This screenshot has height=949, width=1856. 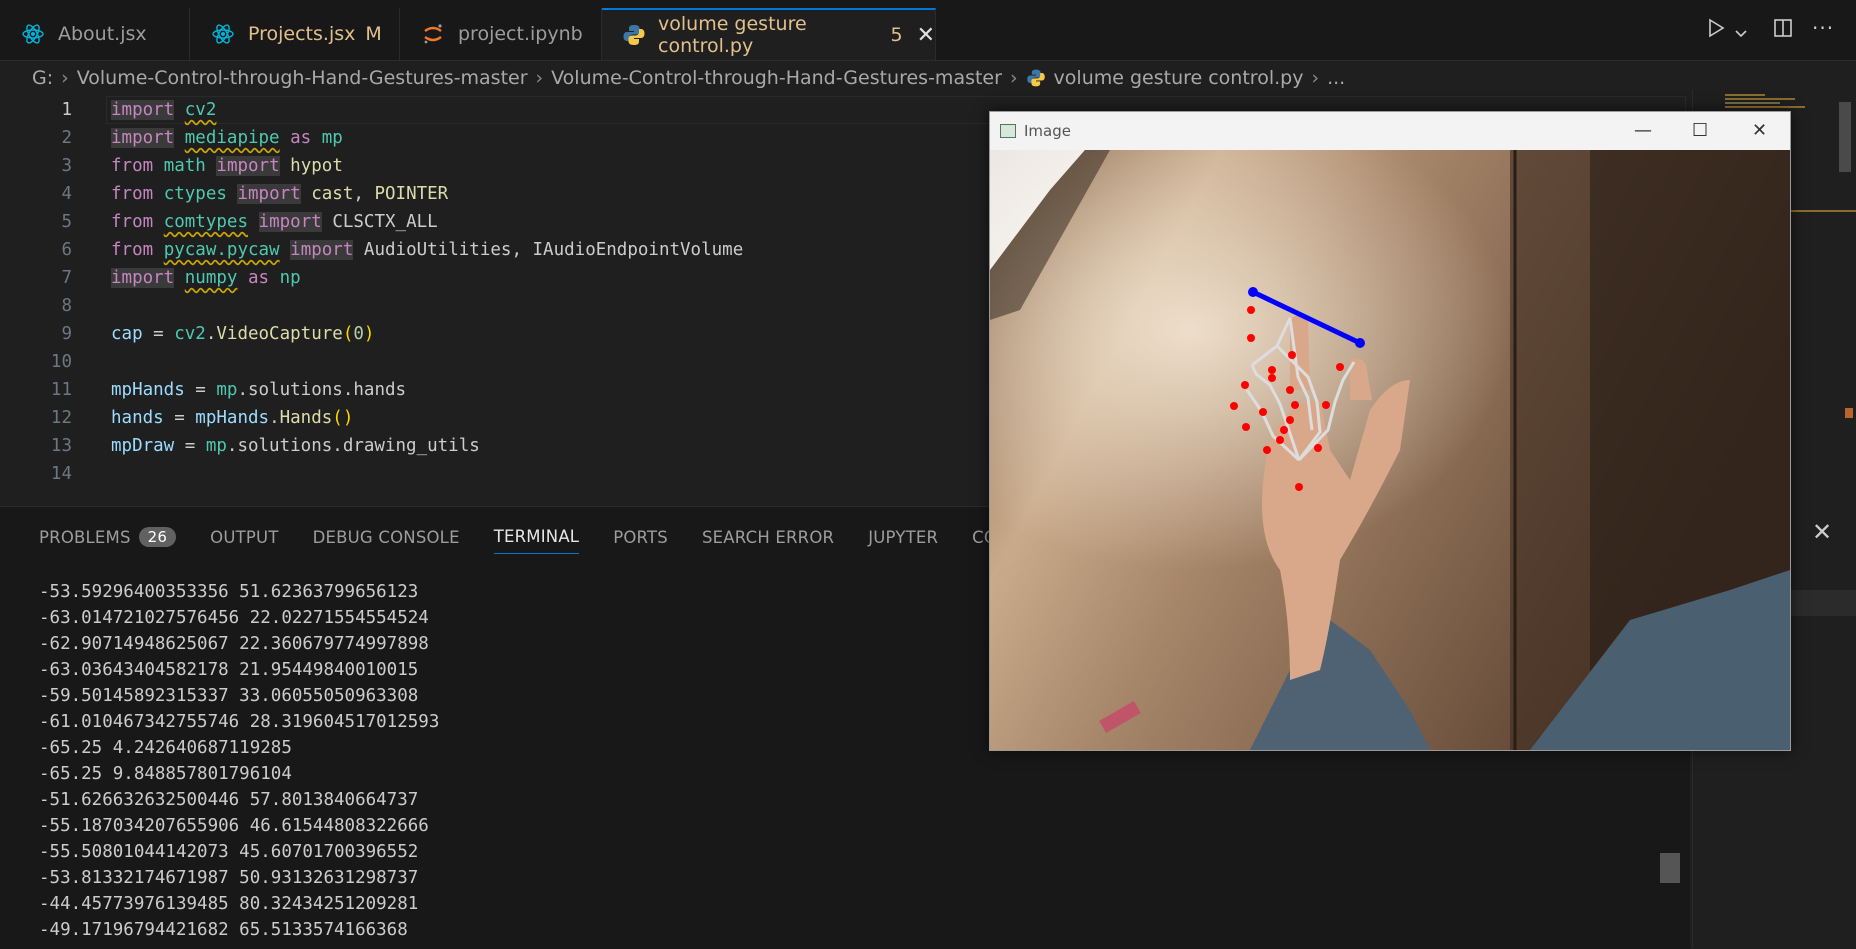 What do you see at coordinates (1643, 130) in the screenshot?
I see `minimize-icon: —` at bounding box center [1643, 130].